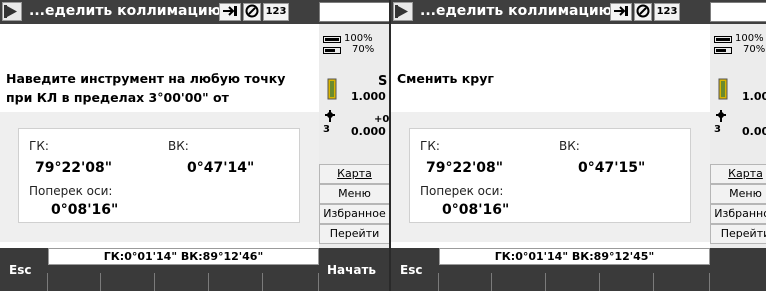 This screenshot has height=291, width=766. Describe the element at coordinates (738, 269) in the screenshot. I see `start-softkey` at that location.